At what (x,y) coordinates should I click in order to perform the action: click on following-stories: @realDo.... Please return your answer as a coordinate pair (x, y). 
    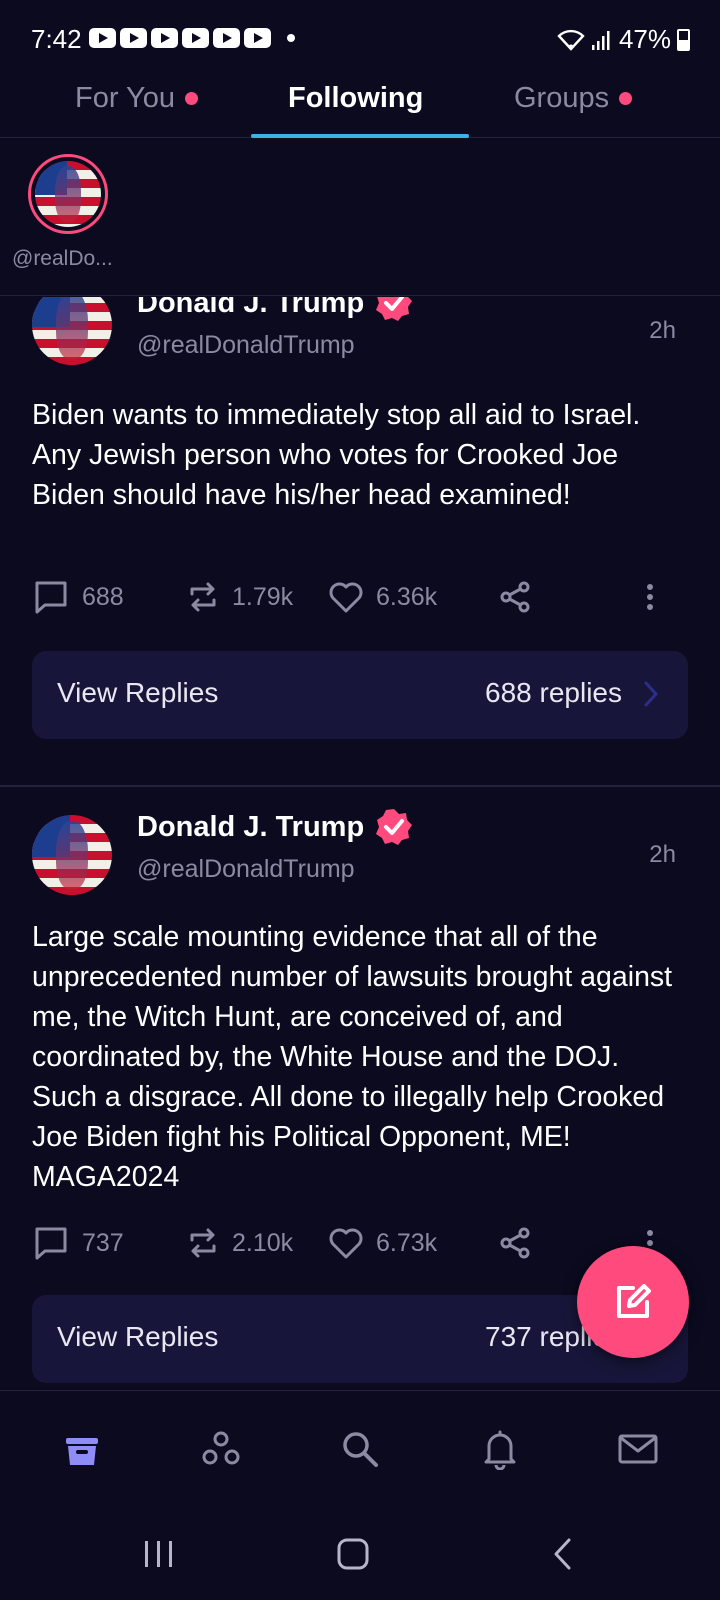
    Looking at the image, I should click on (360, 217).